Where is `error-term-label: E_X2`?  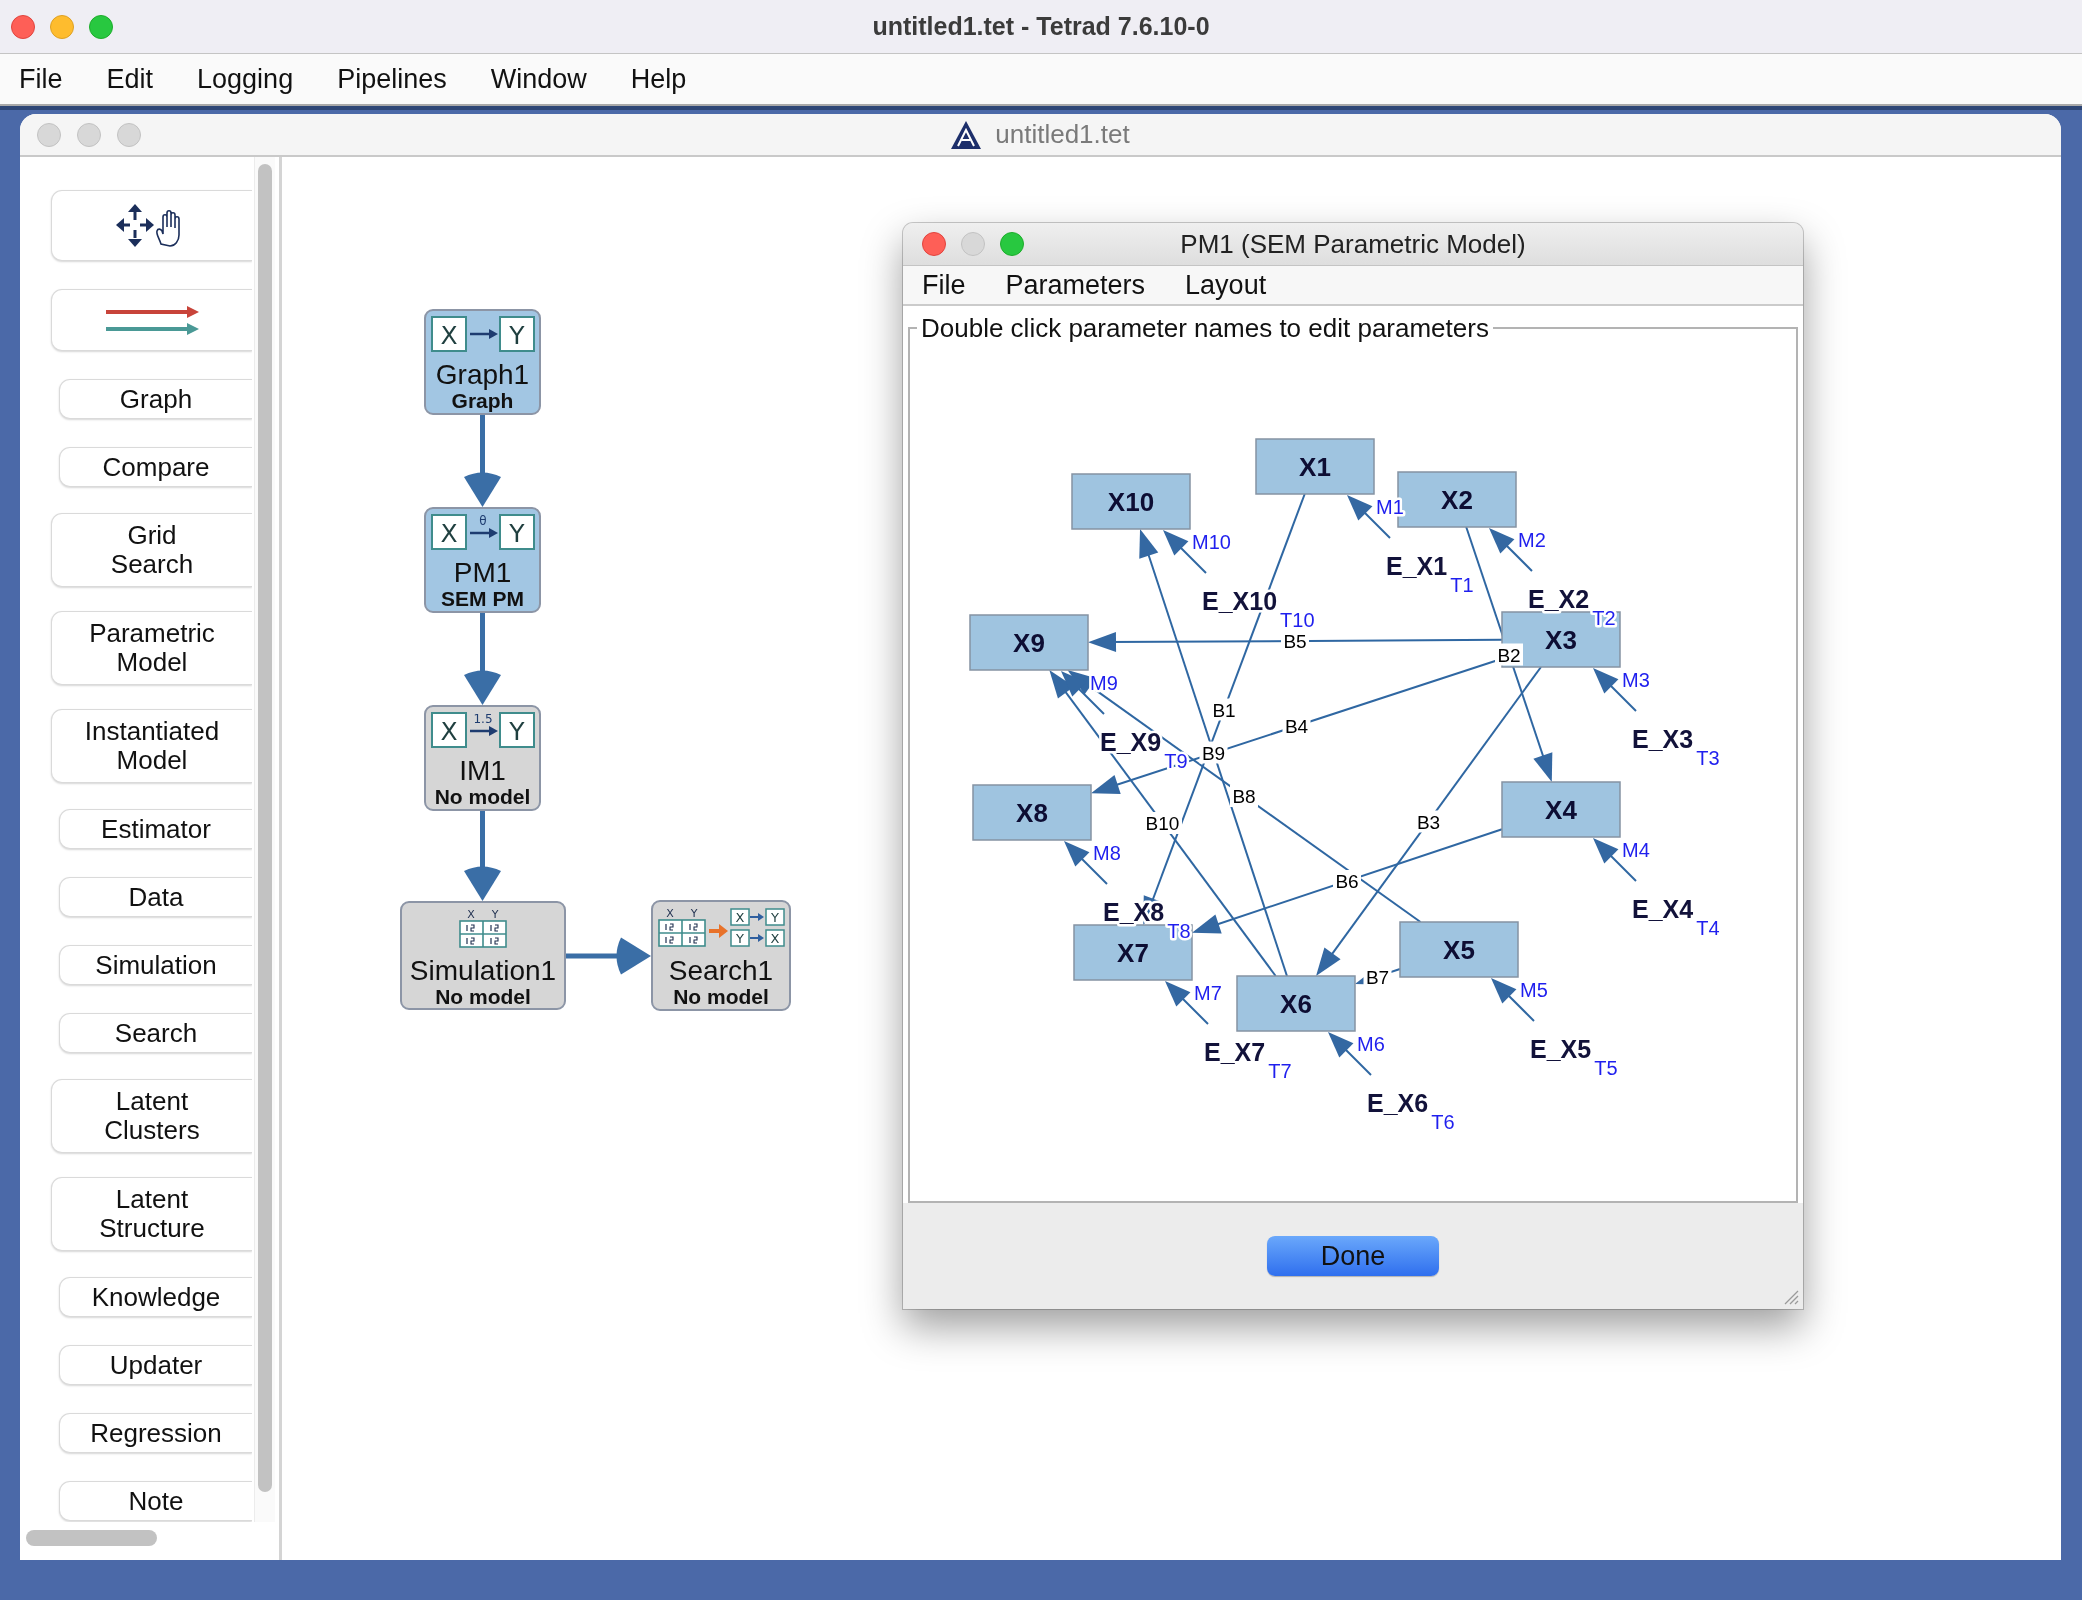
error-term-label: E_X2 is located at coordinates (1559, 599).